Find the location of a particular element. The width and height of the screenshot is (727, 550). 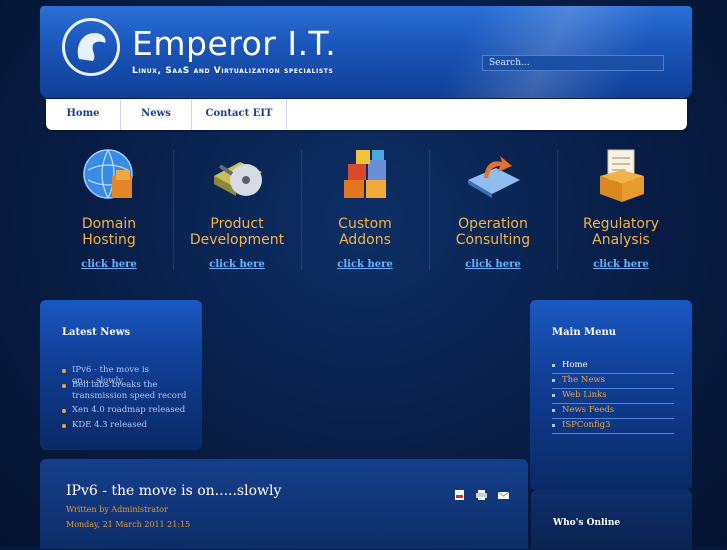

print-icon is located at coordinates (482, 492).